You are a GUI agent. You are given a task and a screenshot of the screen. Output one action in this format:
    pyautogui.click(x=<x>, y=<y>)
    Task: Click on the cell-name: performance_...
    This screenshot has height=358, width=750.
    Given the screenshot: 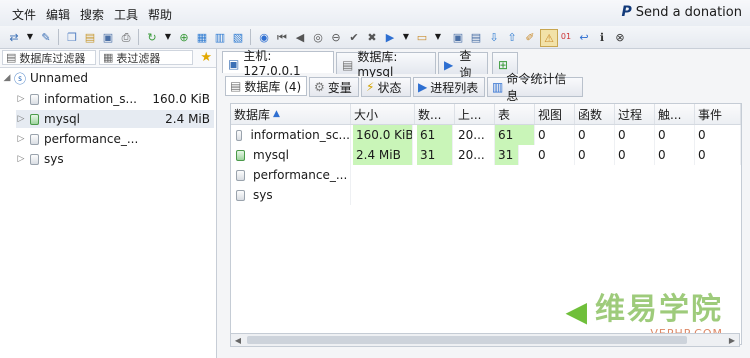 What is the action you would take?
    pyautogui.click(x=291, y=175)
    